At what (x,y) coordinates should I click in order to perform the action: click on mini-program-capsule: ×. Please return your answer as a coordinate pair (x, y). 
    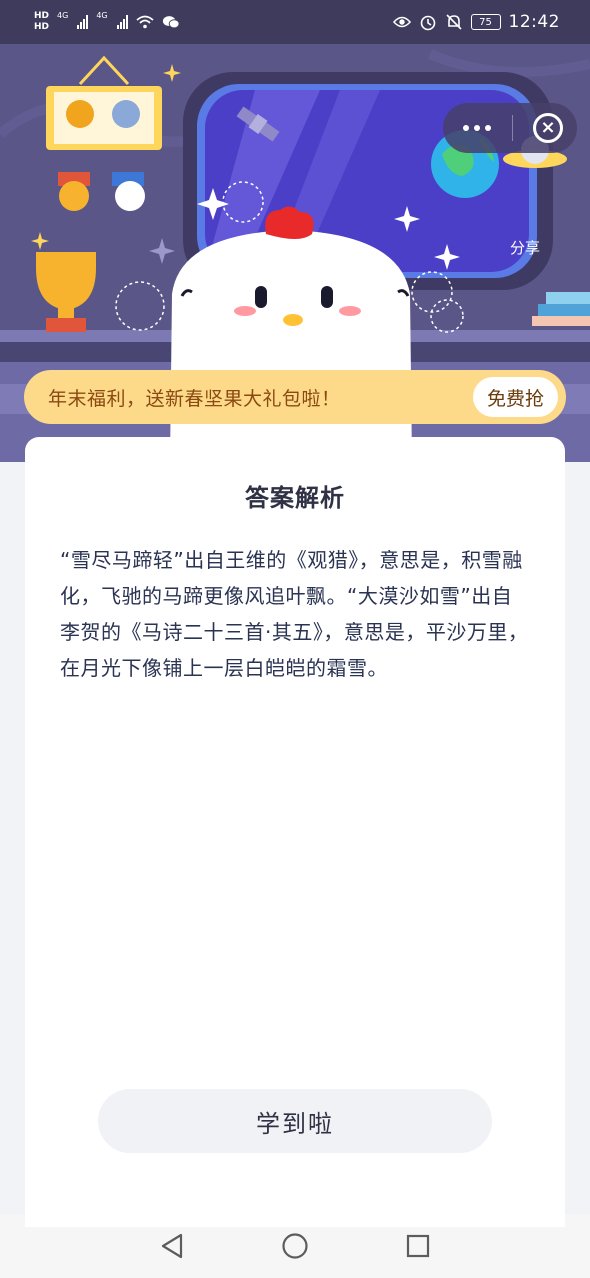
    Looking at the image, I should click on (510, 128).